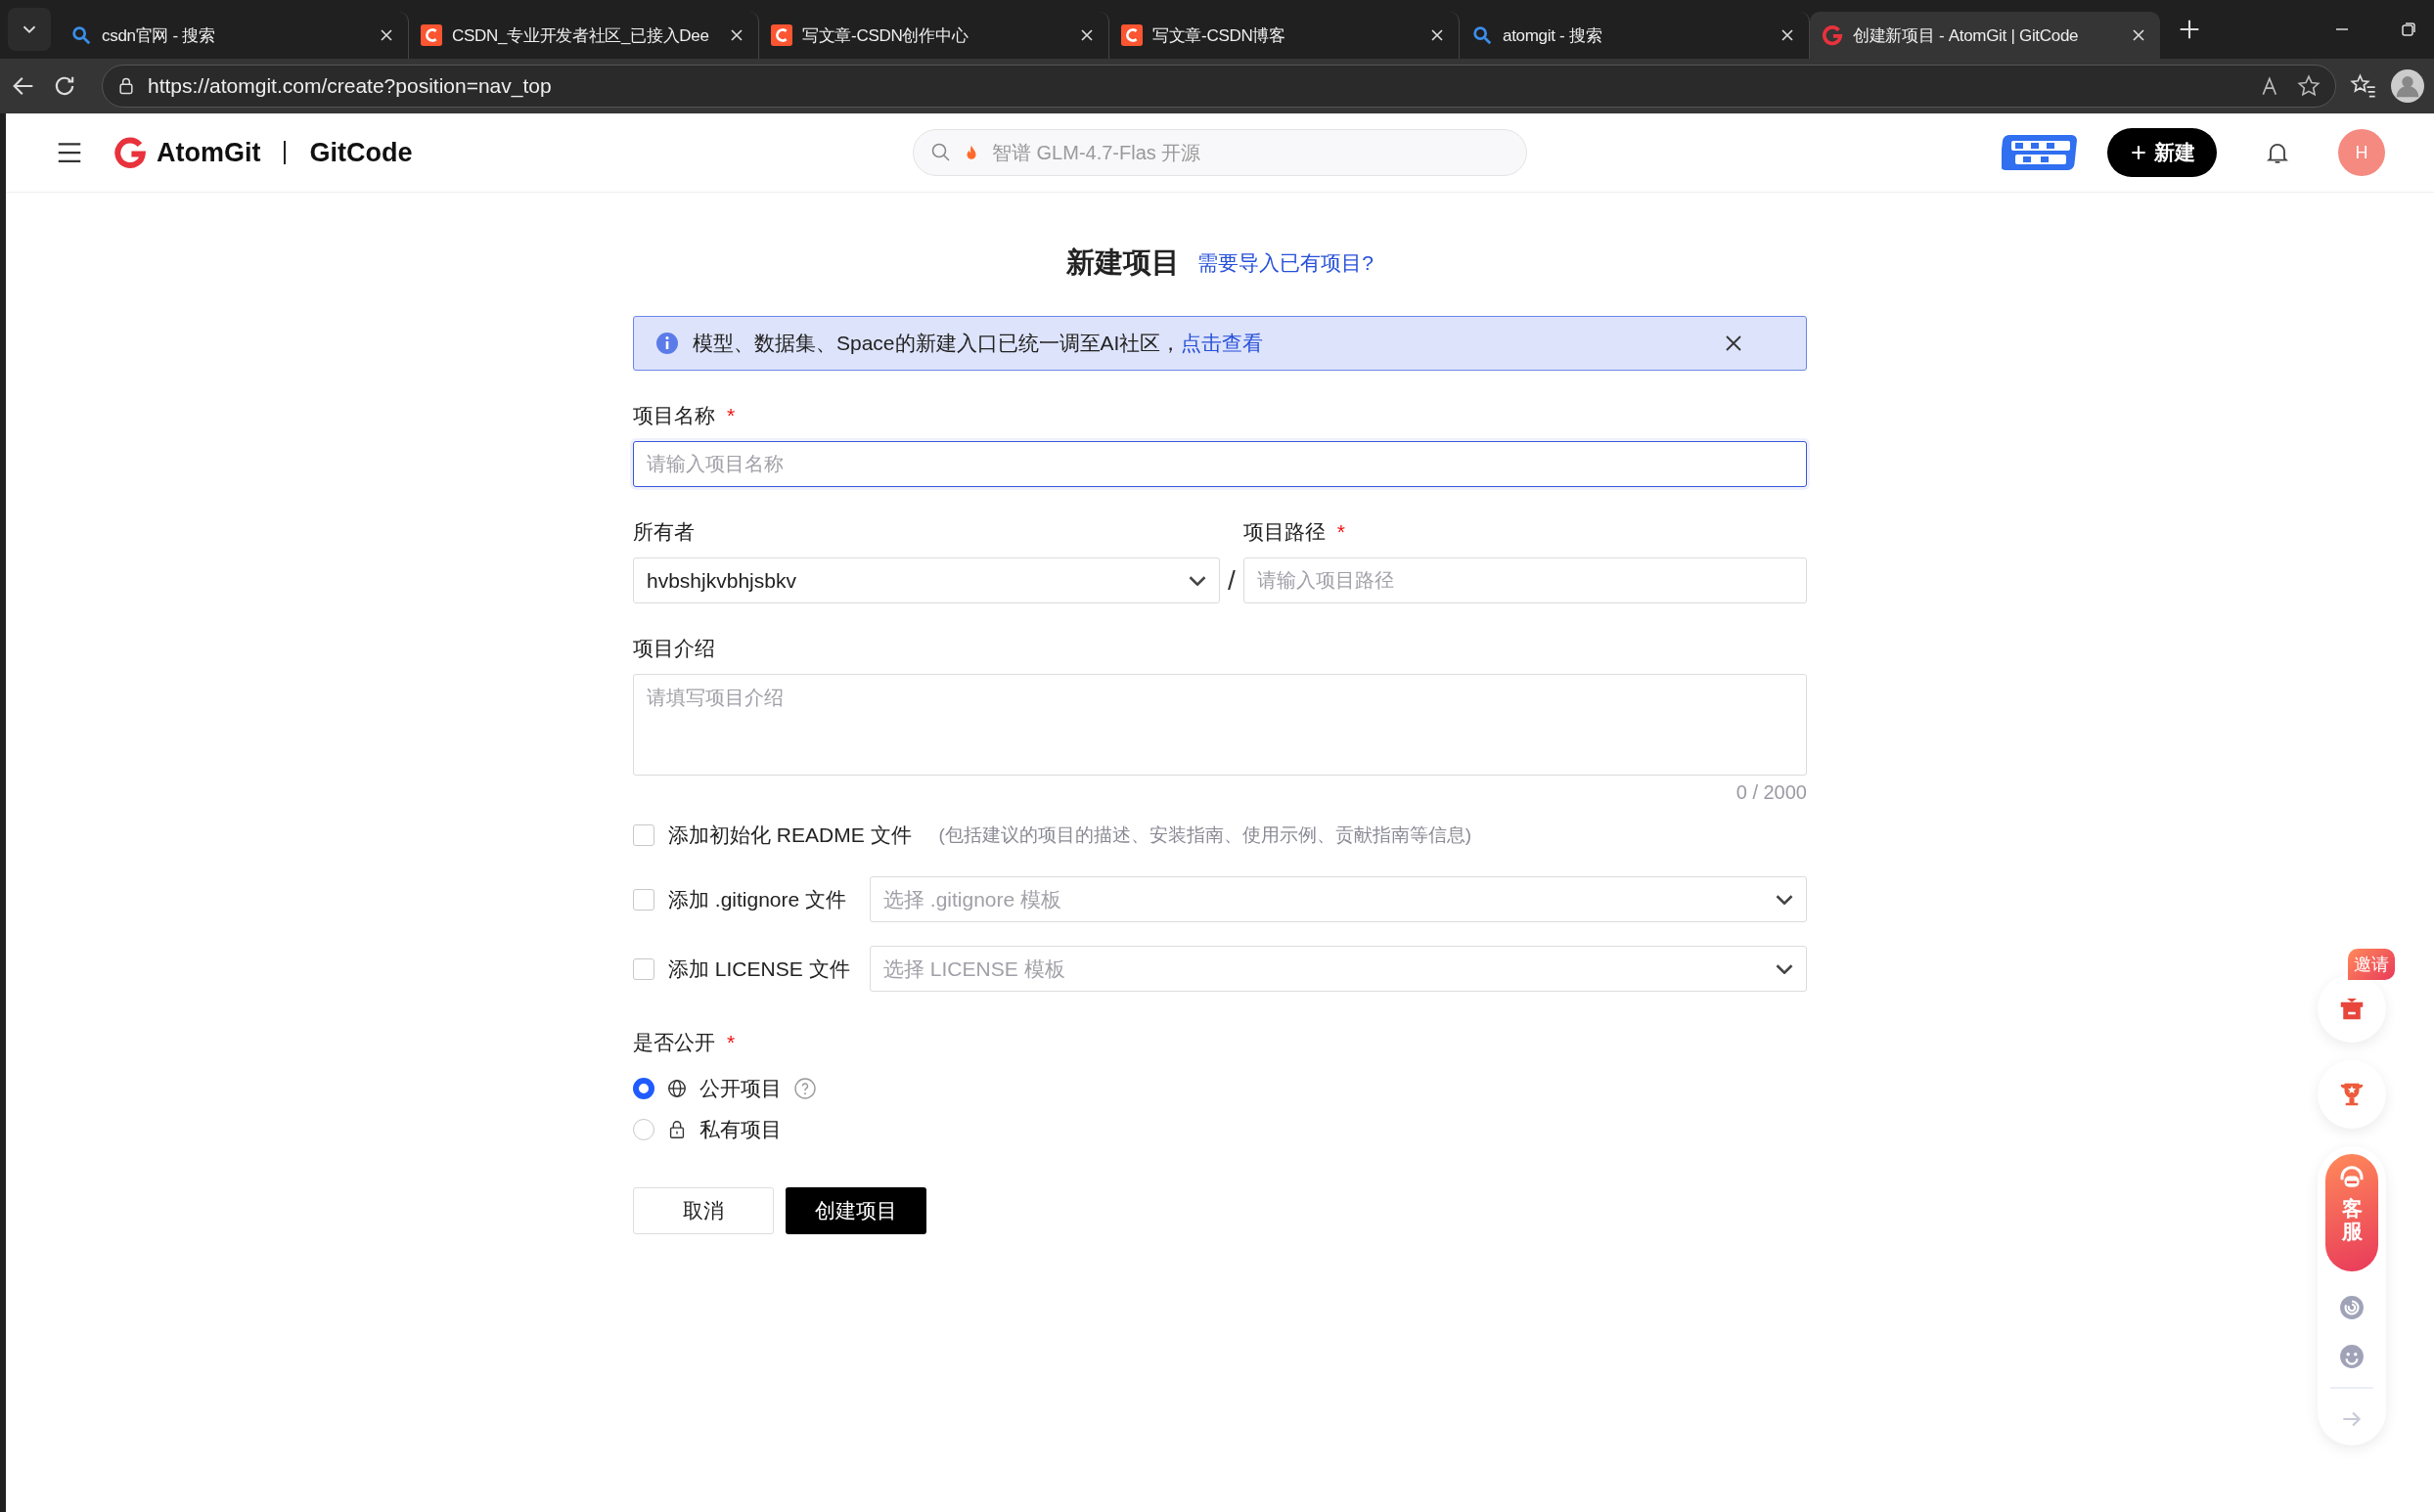 This screenshot has width=2434, height=1512. I want to click on brand-name: GitCode, so click(361, 152).